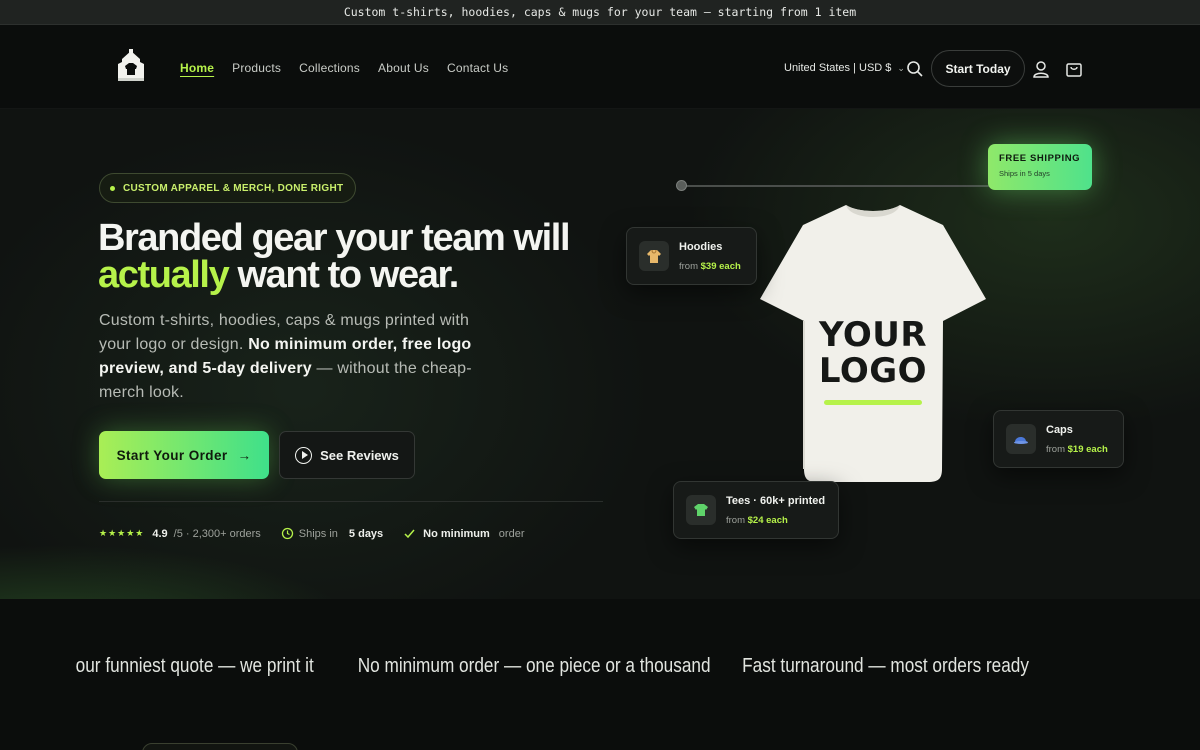 Image resolution: width=1200 pixels, height=750 pixels. What do you see at coordinates (329, 68) in the screenshot?
I see `nav-collections: Collections` at bounding box center [329, 68].